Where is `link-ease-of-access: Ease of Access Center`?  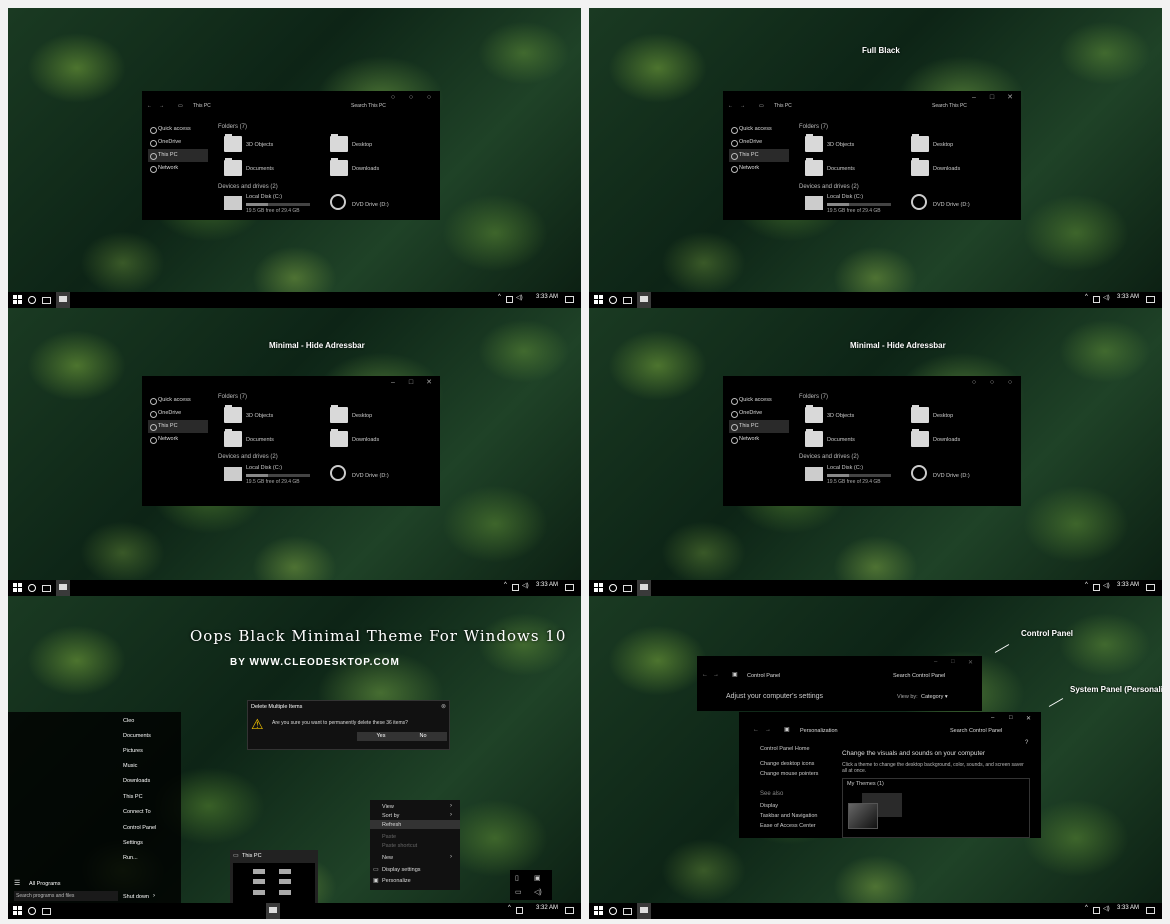
link-ease-of-access: Ease of Access Center is located at coordinates (788, 826).